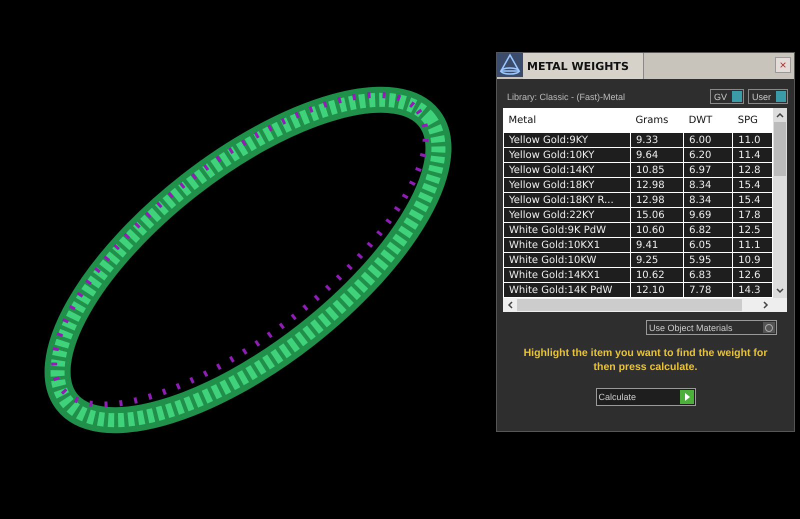 This screenshot has height=519, width=800. I want to click on chevron-right-icon, so click(766, 305).